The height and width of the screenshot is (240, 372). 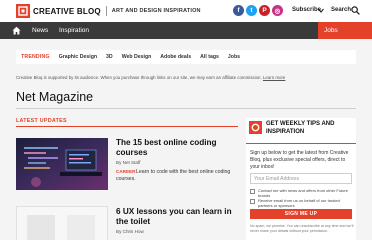 What do you see at coordinates (209, 57) in the screenshot?
I see `trending-link-all-tags: All tags` at bounding box center [209, 57].